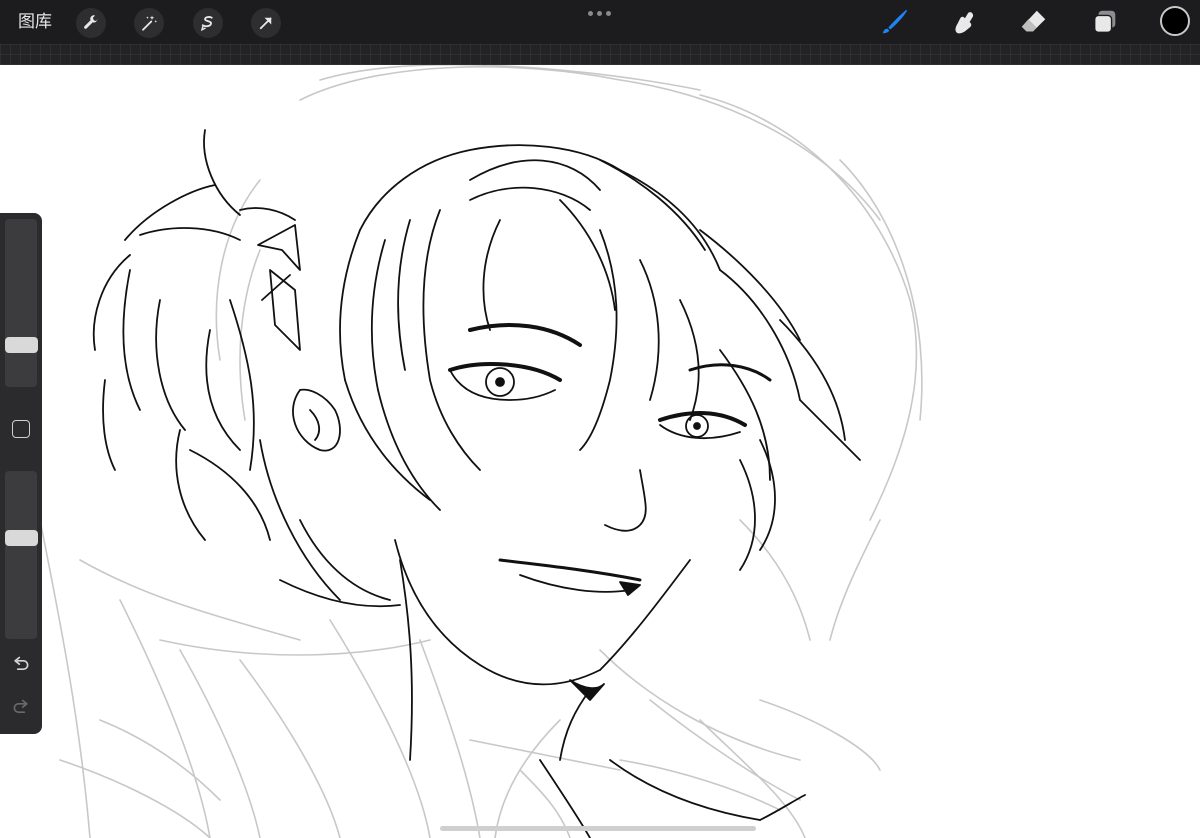 Image resolution: width=1200 pixels, height=838 pixels. Describe the element at coordinates (21, 429) in the screenshot. I see `modifier-button-icon` at that location.